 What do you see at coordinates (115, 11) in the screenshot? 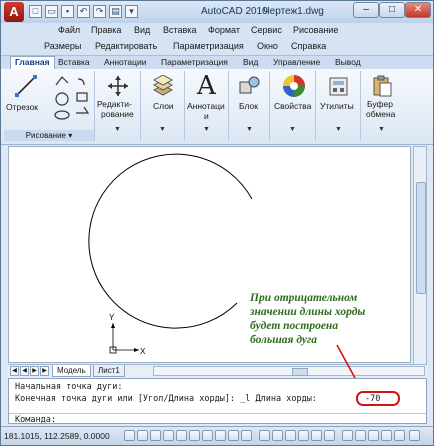
I see `plot-icon: ▤` at bounding box center [115, 11].